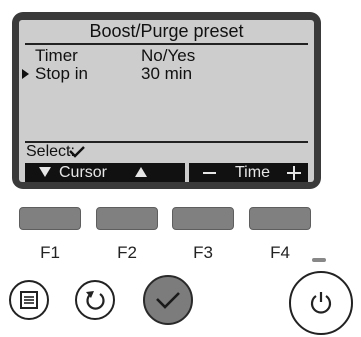 The height and width of the screenshot is (337, 361). I want to click on f4-button, so click(280, 218).